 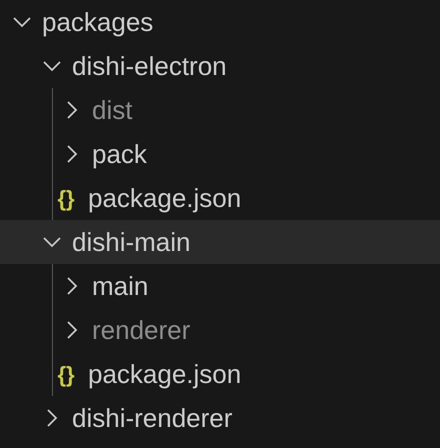 I want to click on tree-row: main, so click(x=220, y=286).